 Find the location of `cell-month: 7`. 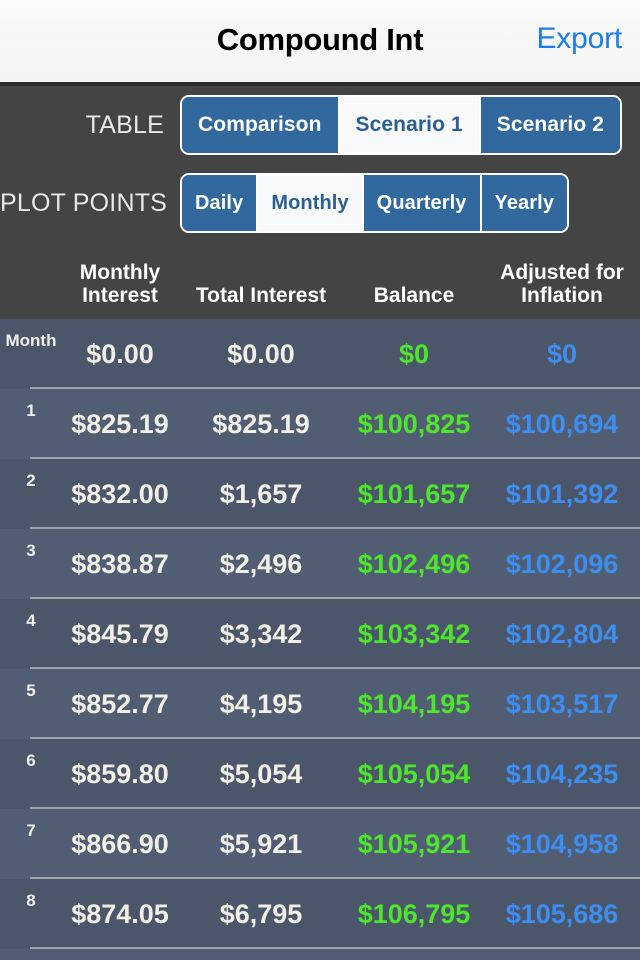

cell-month: 7 is located at coordinates (31, 830).